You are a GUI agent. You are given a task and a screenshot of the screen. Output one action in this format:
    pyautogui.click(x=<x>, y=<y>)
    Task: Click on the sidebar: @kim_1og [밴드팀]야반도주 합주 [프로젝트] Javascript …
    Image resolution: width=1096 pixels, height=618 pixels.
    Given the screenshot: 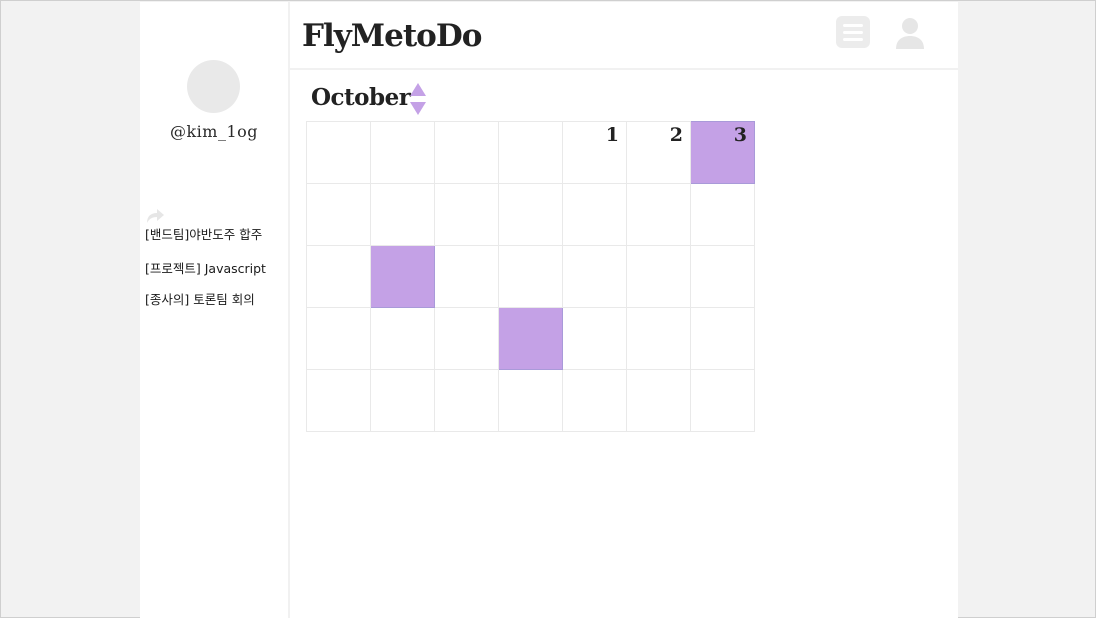 What is the action you would take?
    pyautogui.click(x=215, y=310)
    